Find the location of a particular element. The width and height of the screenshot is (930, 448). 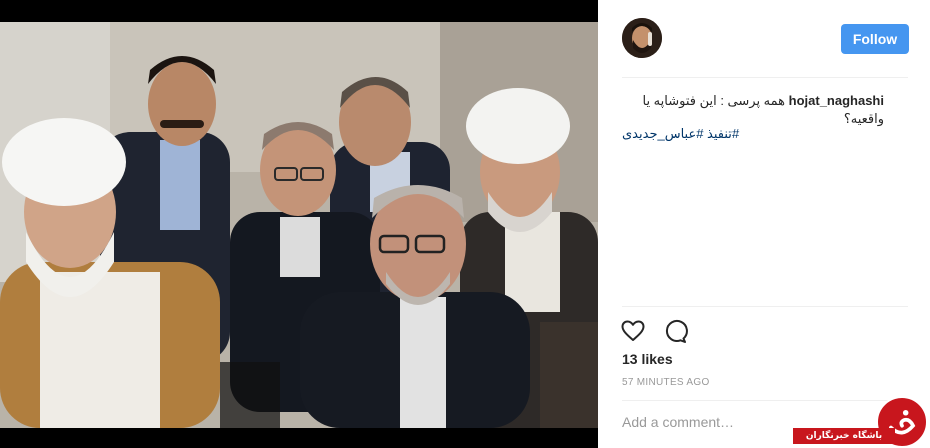

likes-count: 13 likes is located at coordinates (647, 359).